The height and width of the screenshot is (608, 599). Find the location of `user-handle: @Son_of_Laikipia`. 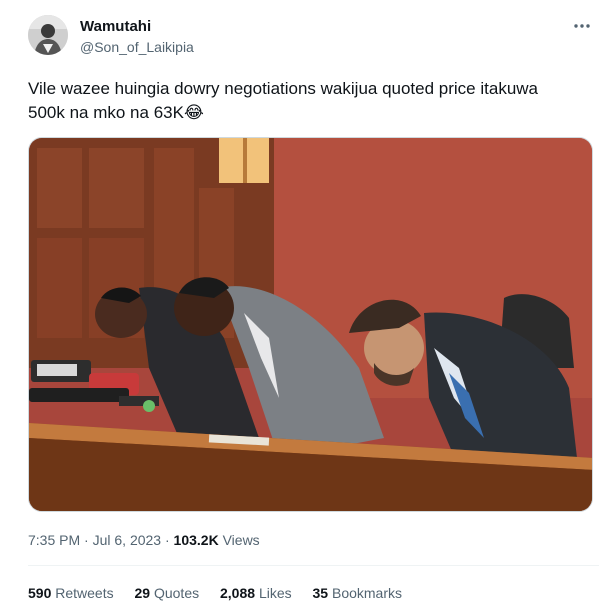

user-handle: @Son_of_Laikipia is located at coordinates (137, 47).